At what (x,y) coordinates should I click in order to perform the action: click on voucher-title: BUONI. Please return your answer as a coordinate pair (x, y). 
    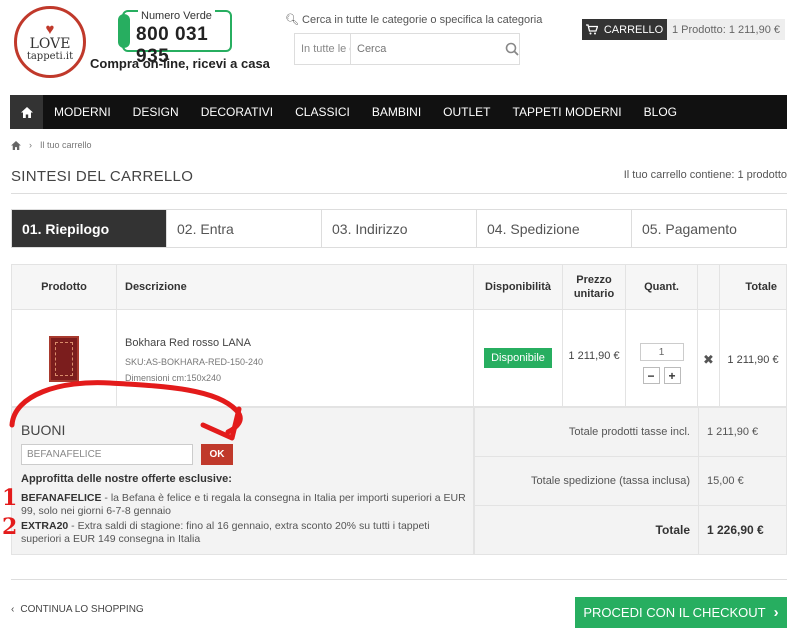
    Looking at the image, I should click on (43, 430).